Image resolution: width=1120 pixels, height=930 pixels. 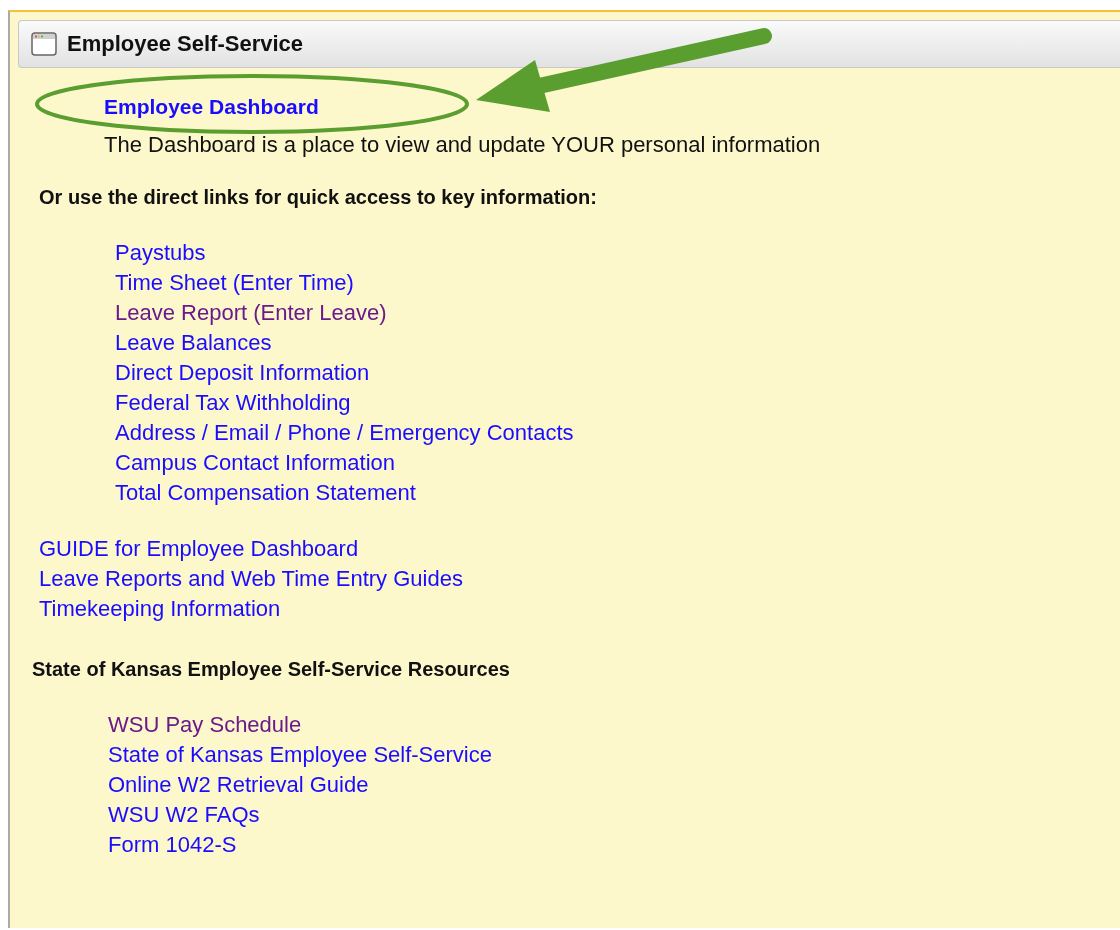 What do you see at coordinates (211, 107) in the screenshot?
I see `link: Employee Dashboard` at bounding box center [211, 107].